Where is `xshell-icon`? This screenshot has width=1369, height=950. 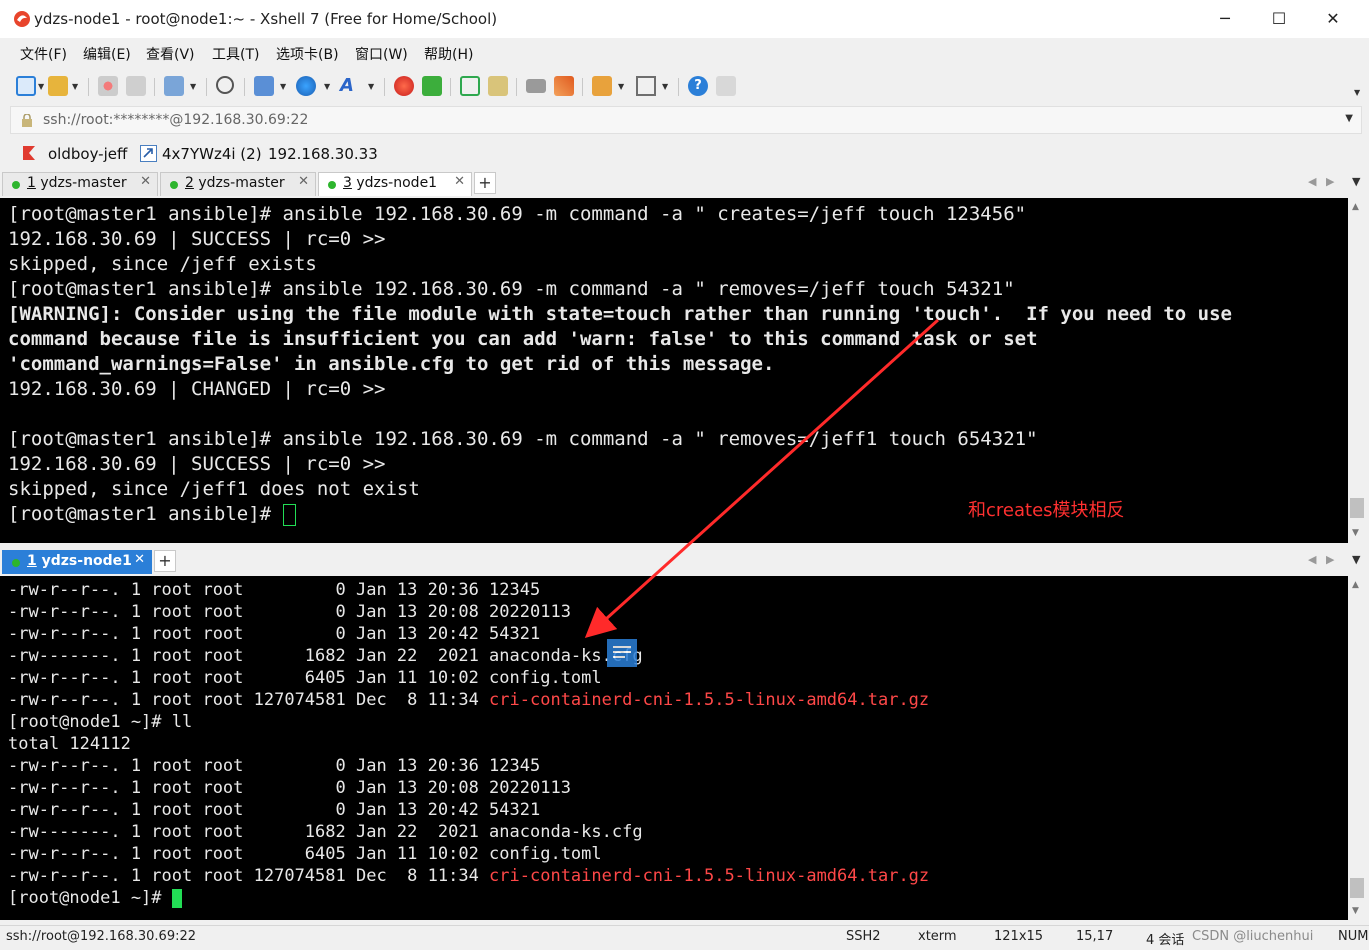
xshell-icon is located at coordinates (404, 86).